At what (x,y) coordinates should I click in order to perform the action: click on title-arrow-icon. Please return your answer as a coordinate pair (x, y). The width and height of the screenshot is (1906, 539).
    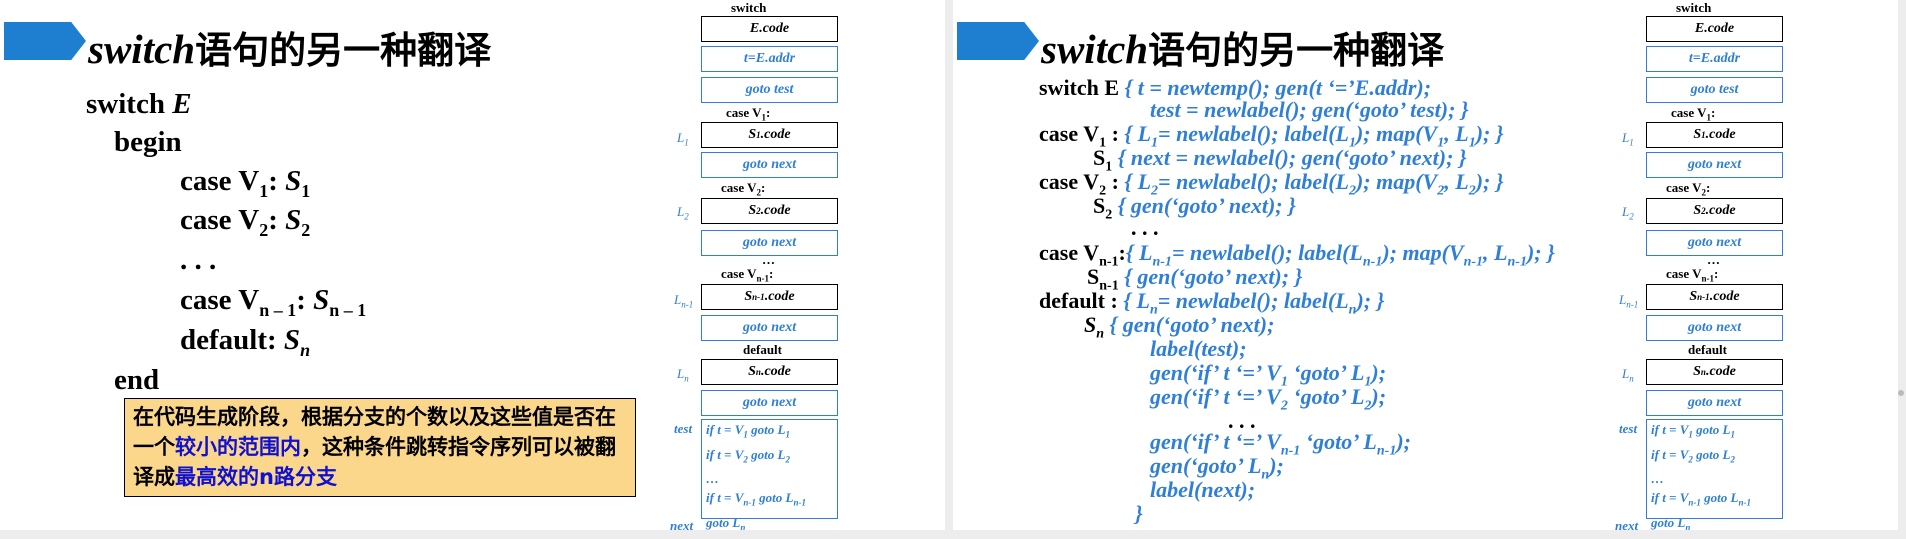
    Looking at the image, I should click on (45, 41).